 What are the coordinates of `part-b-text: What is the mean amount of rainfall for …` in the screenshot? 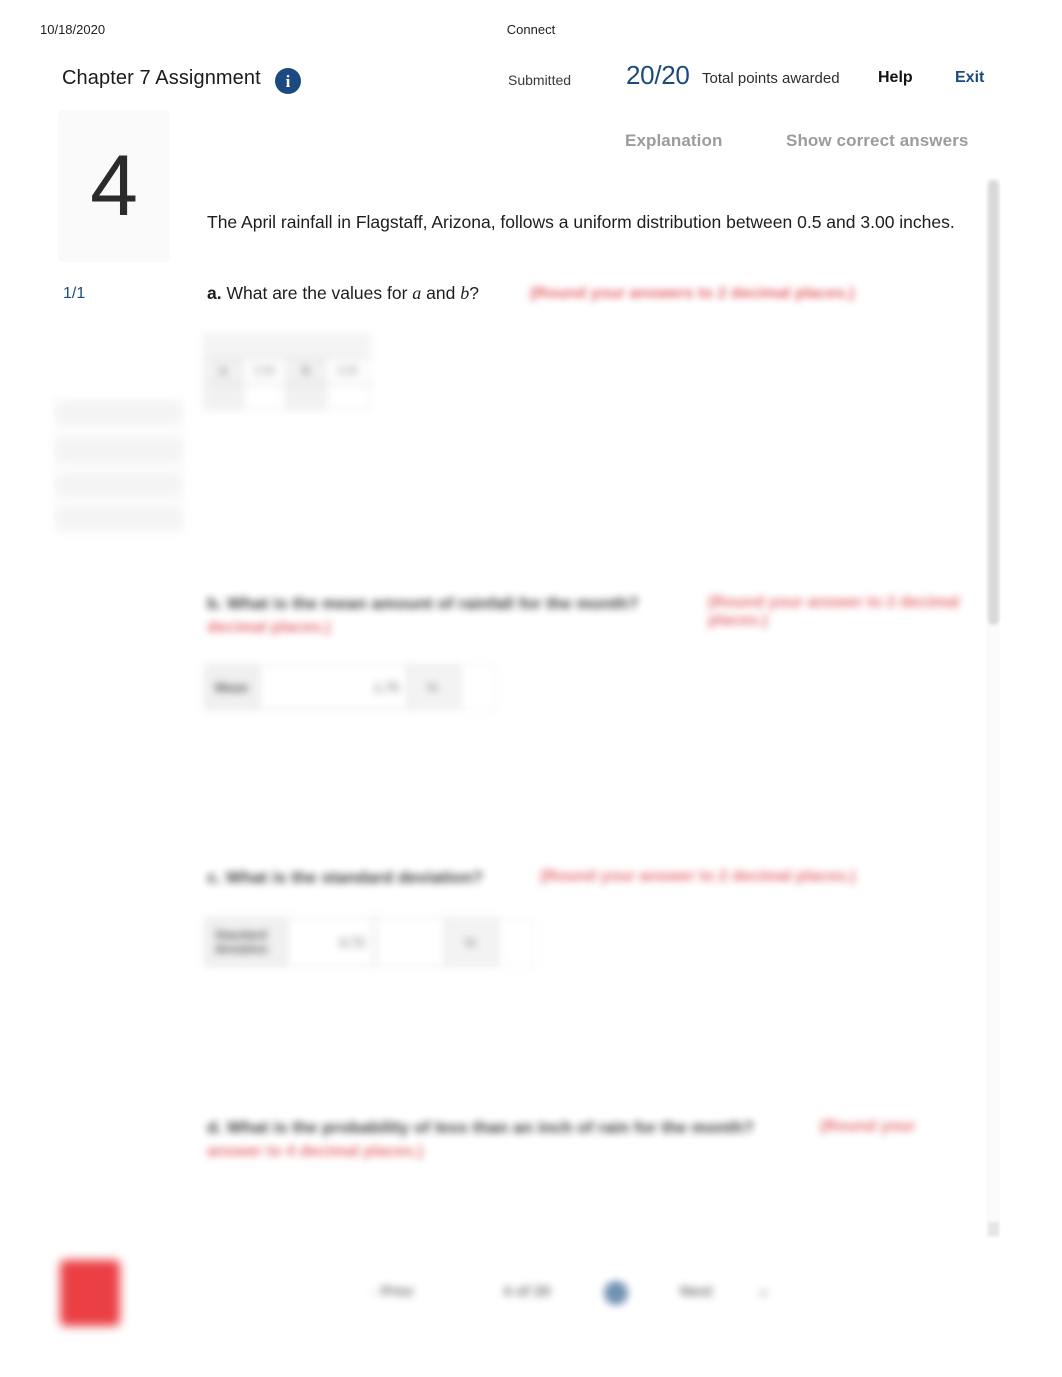 It's located at (432, 603).